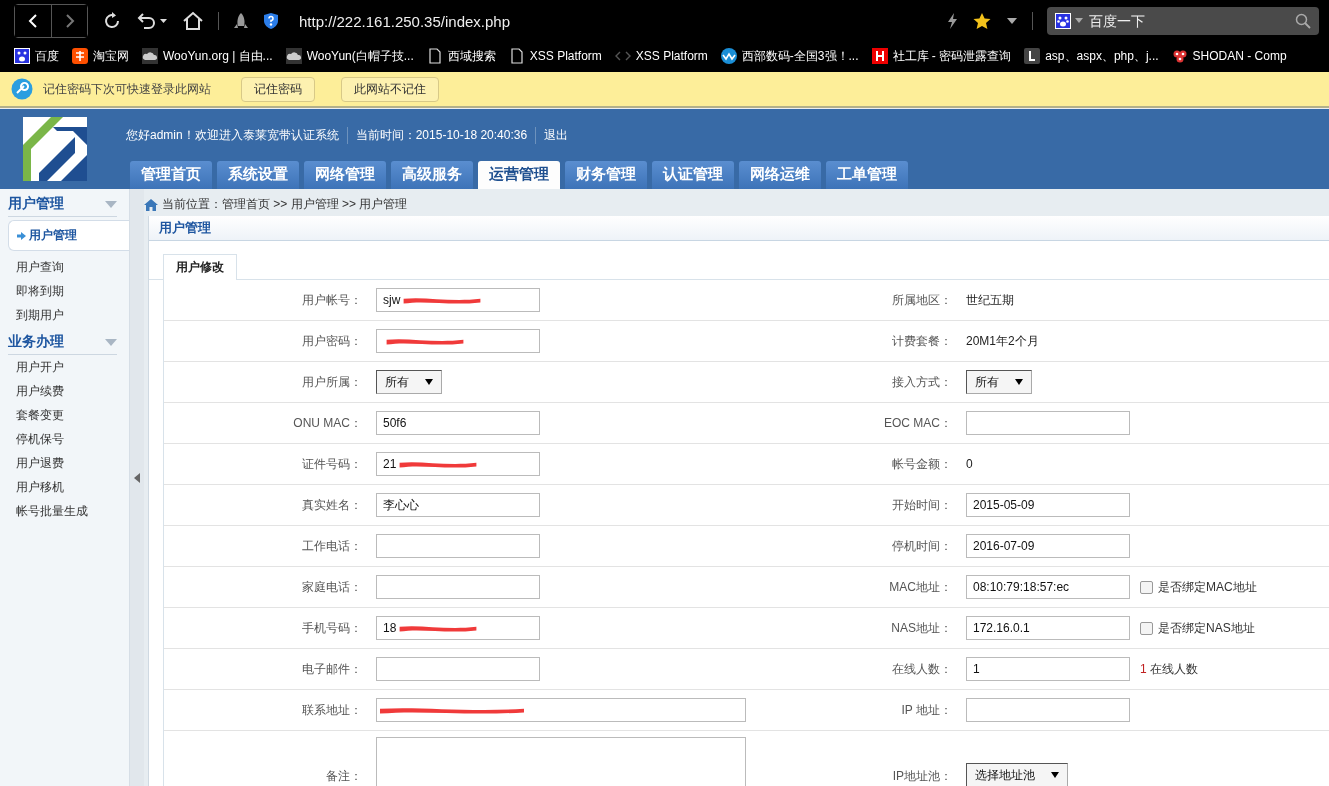  What do you see at coordinates (404, 21) in the screenshot?
I see `address-bar: http://222.161.250.35/index.php` at bounding box center [404, 21].